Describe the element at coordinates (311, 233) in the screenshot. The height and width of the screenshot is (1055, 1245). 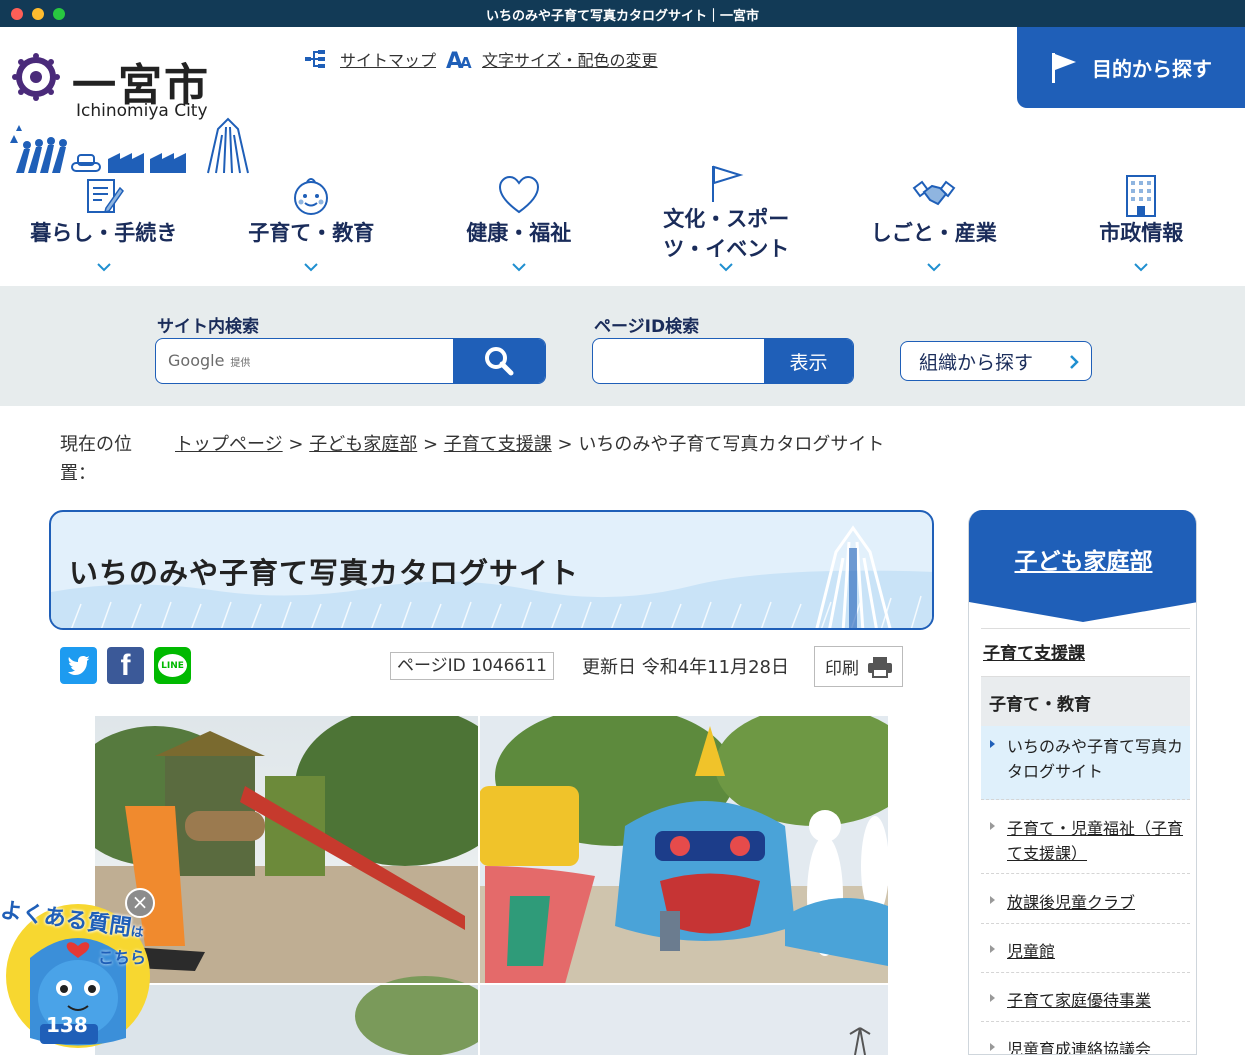
I see `nav-label: 子育て・教育` at that location.